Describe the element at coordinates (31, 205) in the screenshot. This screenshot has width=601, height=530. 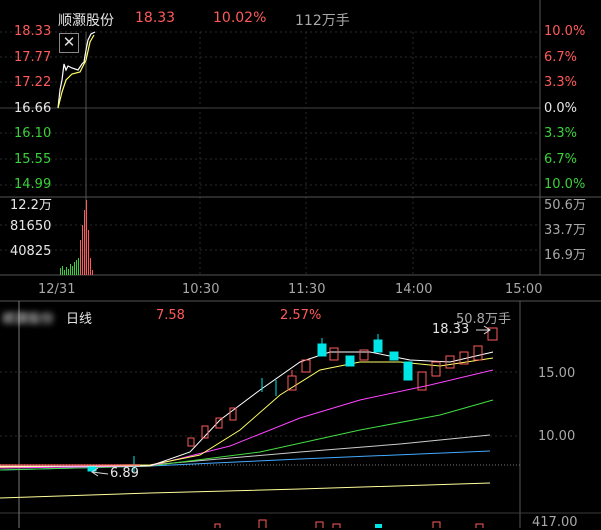
I see `volume-axis-label: 12.2万` at that location.